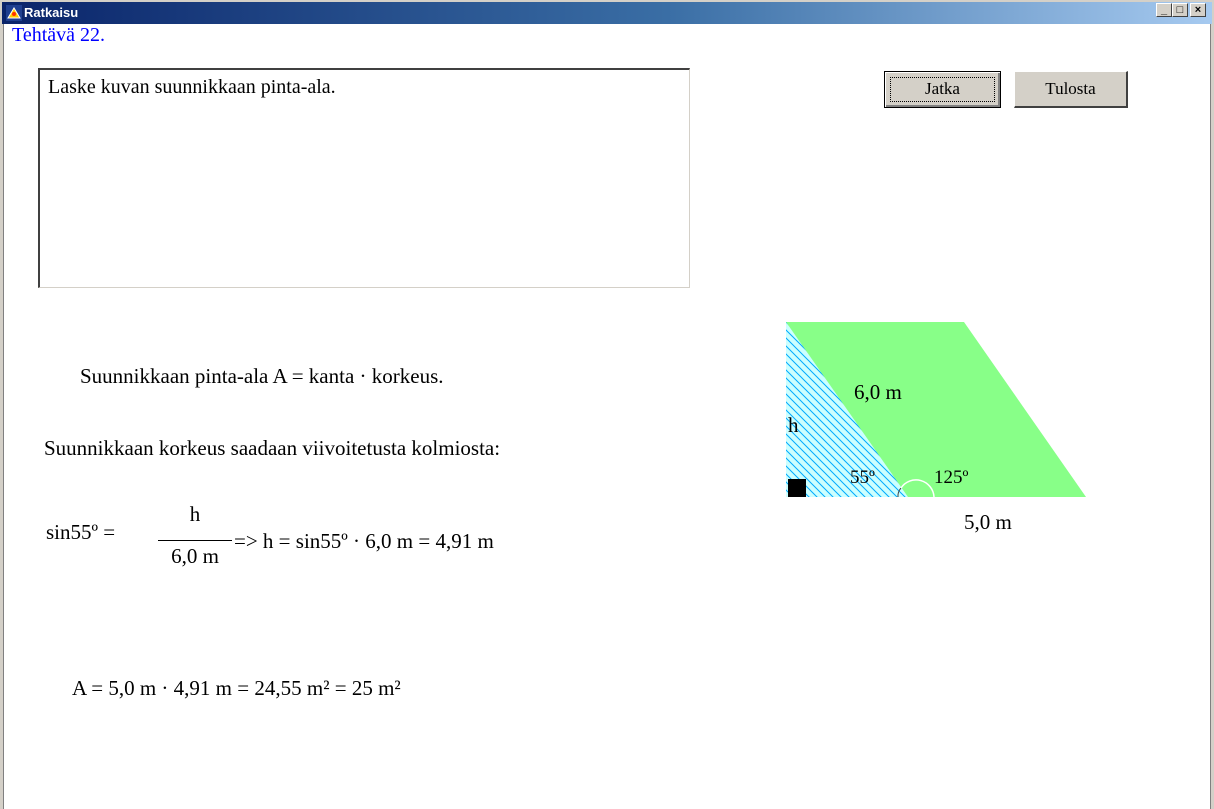  What do you see at coordinates (192, 87) in the screenshot?
I see `question-text: Laske kuvan suunnikkaan pinta-ala.` at bounding box center [192, 87].